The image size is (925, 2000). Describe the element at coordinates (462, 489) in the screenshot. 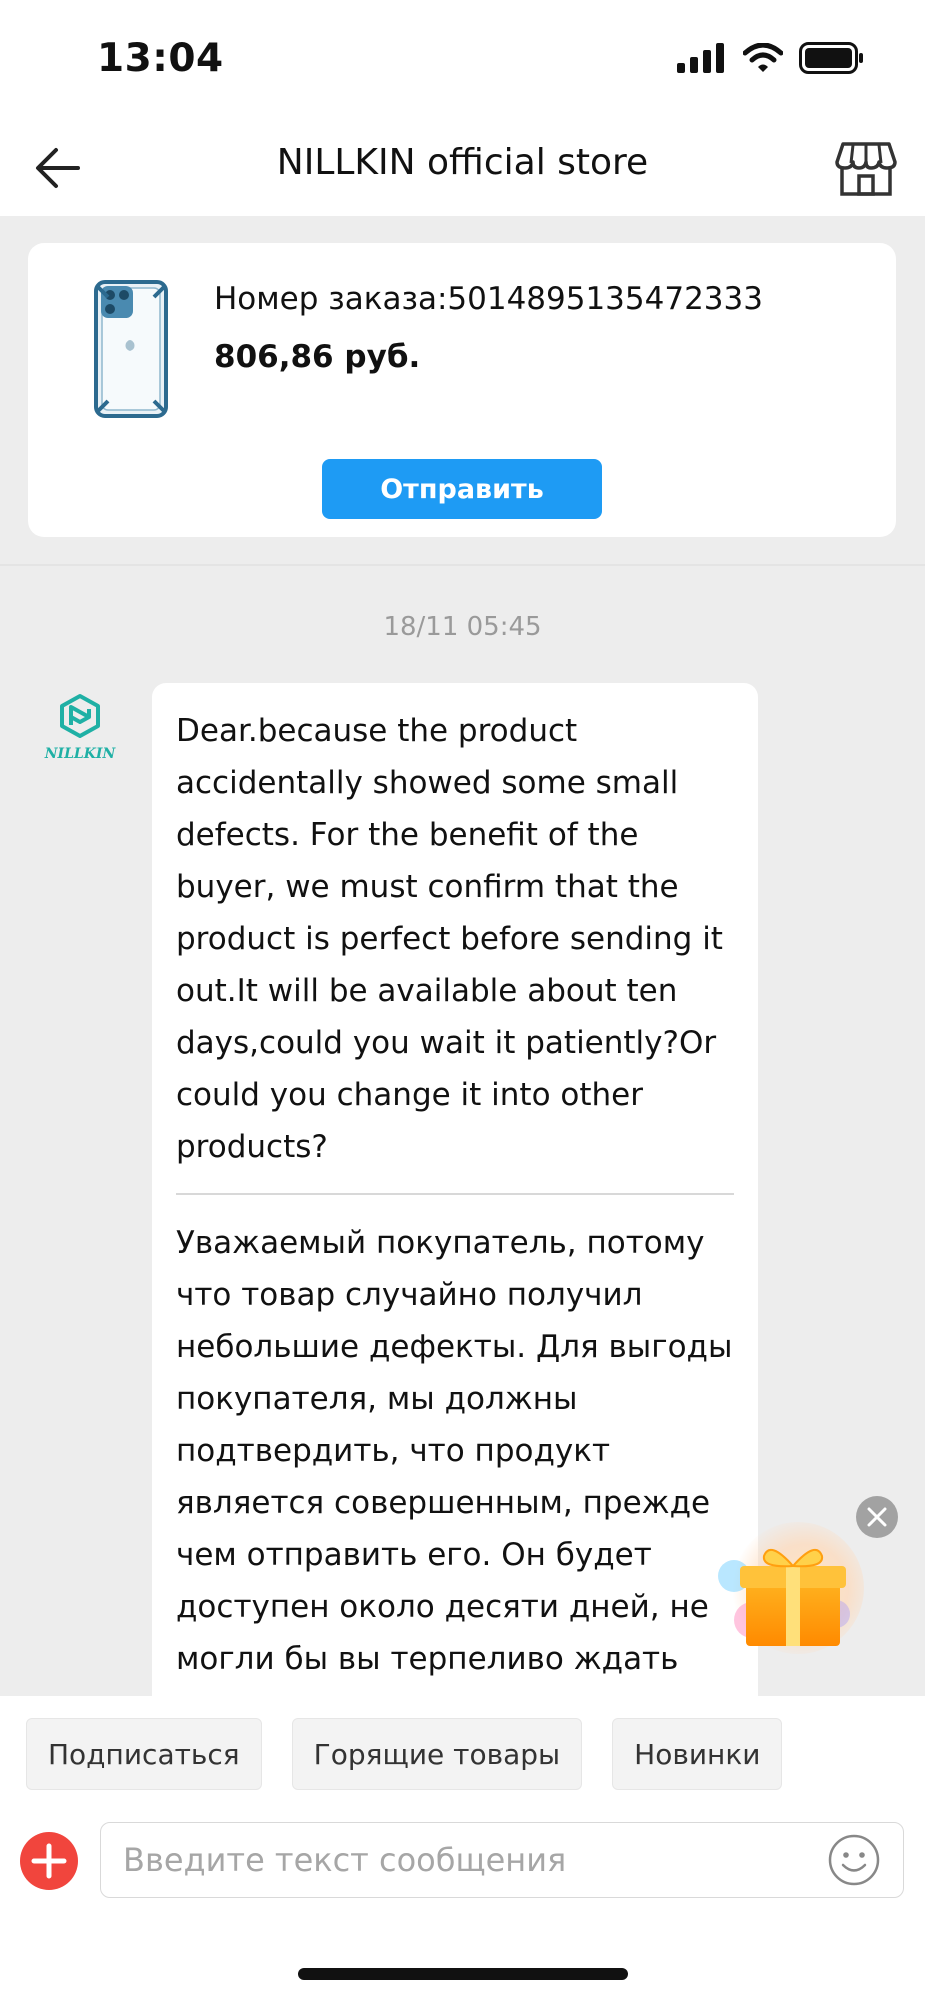

I see `send-order-button: Отправить` at that location.